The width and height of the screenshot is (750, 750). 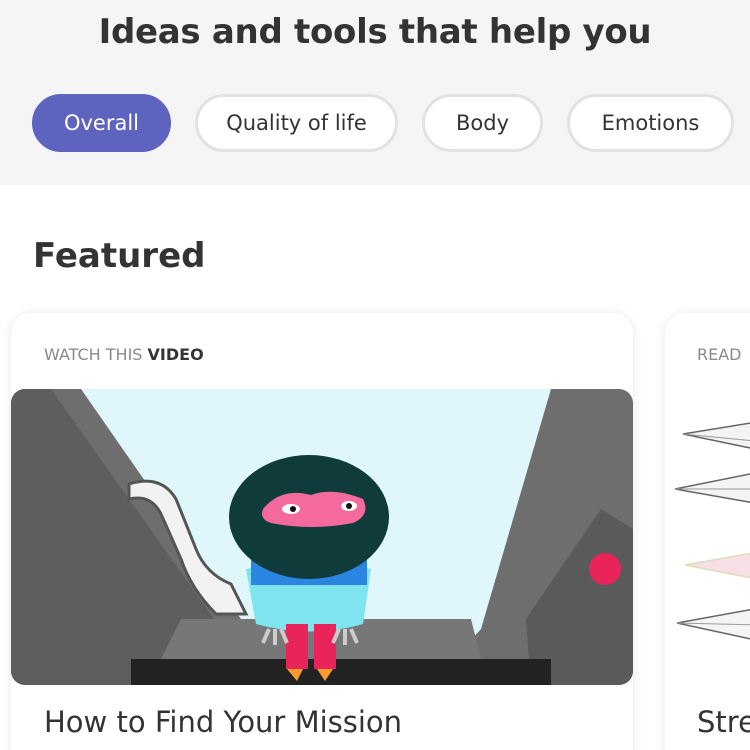 I want to click on card-title: How to Find Your Mission, so click(x=223, y=722).